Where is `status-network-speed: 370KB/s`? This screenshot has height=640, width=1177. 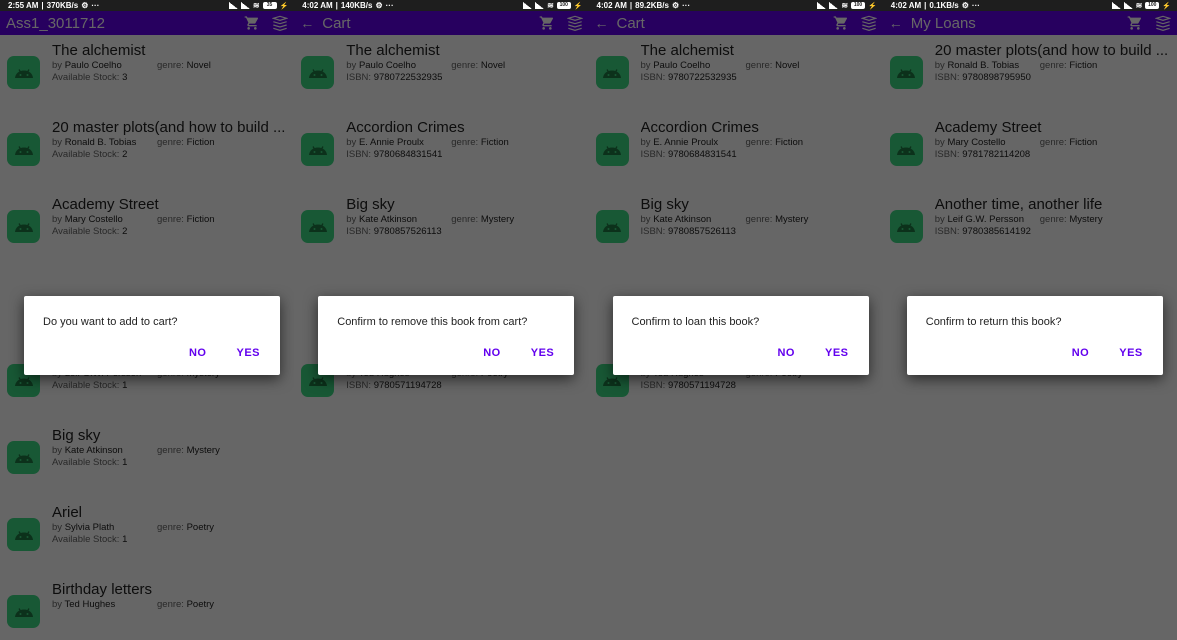 status-network-speed: 370KB/s is located at coordinates (62, 5).